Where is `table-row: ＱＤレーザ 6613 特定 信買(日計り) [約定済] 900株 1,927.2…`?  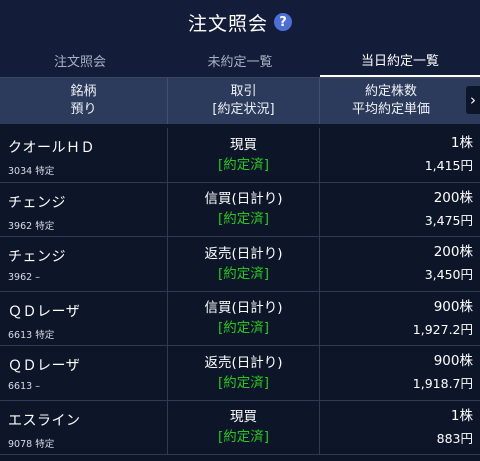
table-row: ＱＤレーザ 6613 特定 信買(日計り) [約定済] 900株 1,927.2… is located at coordinates (240, 318).